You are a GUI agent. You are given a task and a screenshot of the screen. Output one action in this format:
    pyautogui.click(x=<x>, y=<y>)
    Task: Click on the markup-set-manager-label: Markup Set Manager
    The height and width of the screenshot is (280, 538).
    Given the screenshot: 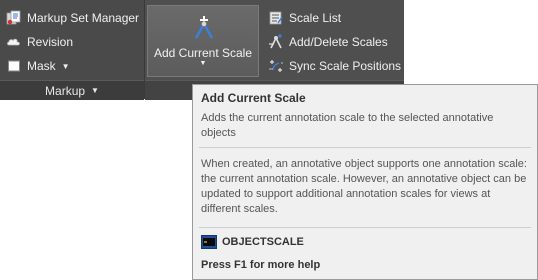 What is the action you would take?
    pyautogui.click(x=83, y=18)
    